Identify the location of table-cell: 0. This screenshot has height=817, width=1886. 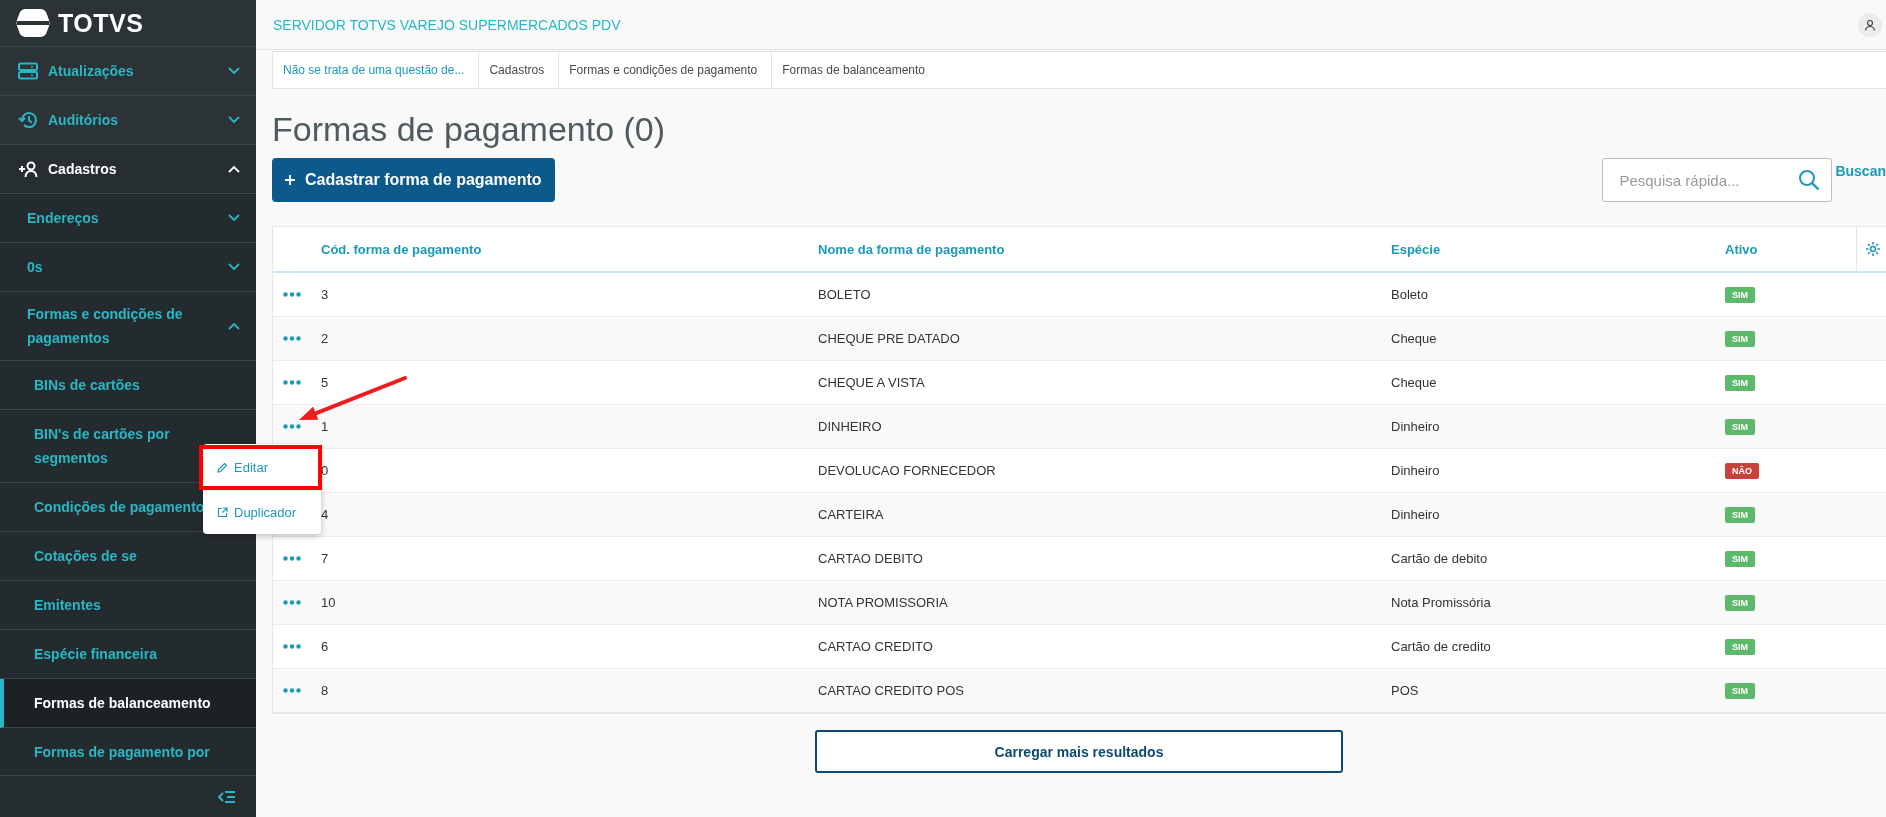
(325, 470).